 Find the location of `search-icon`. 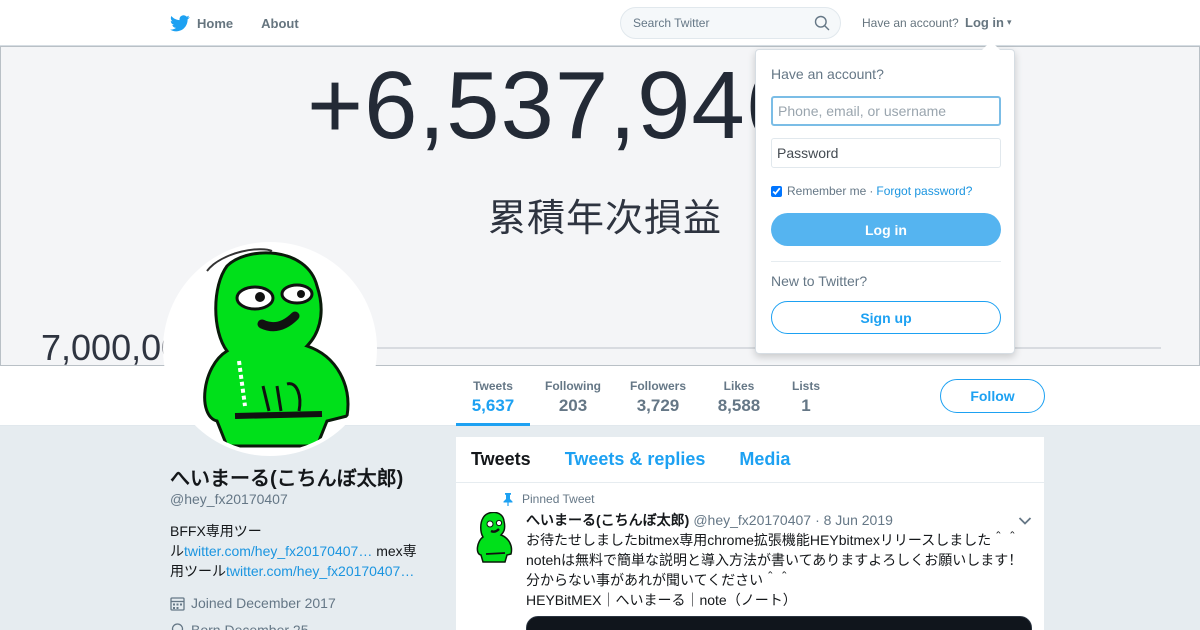

search-icon is located at coordinates (822, 23).